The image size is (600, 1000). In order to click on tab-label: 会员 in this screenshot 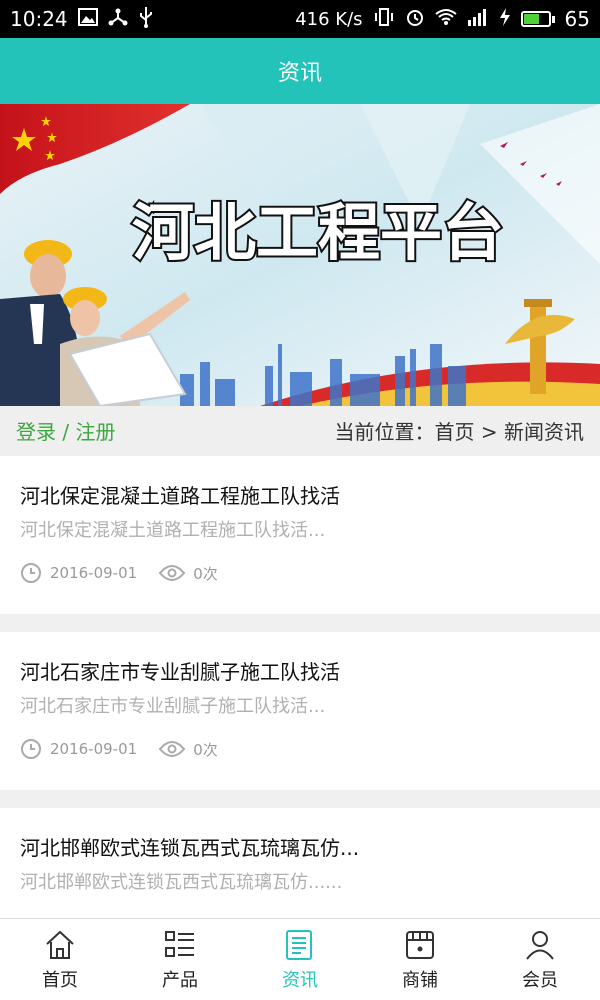, I will do `click(540, 980)`.